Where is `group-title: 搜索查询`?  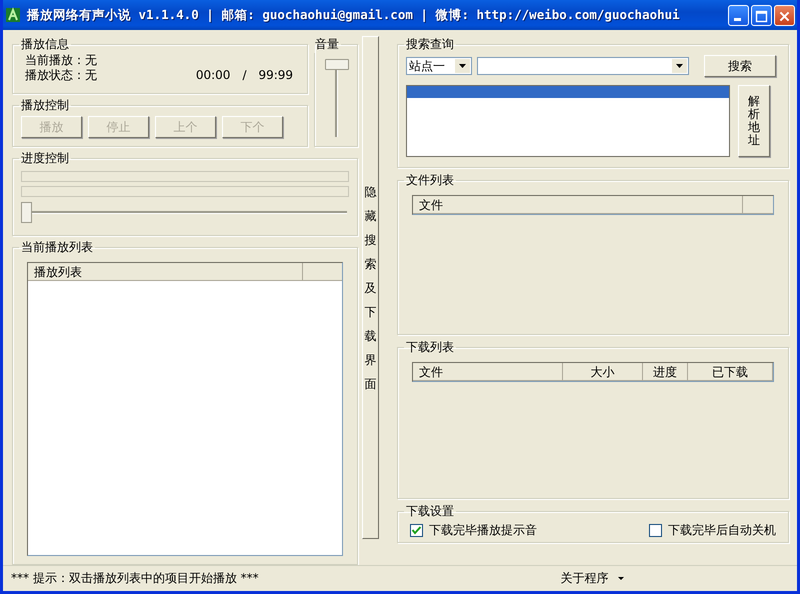 group-title: 搜索查询 is located at coordinates (430, 44).